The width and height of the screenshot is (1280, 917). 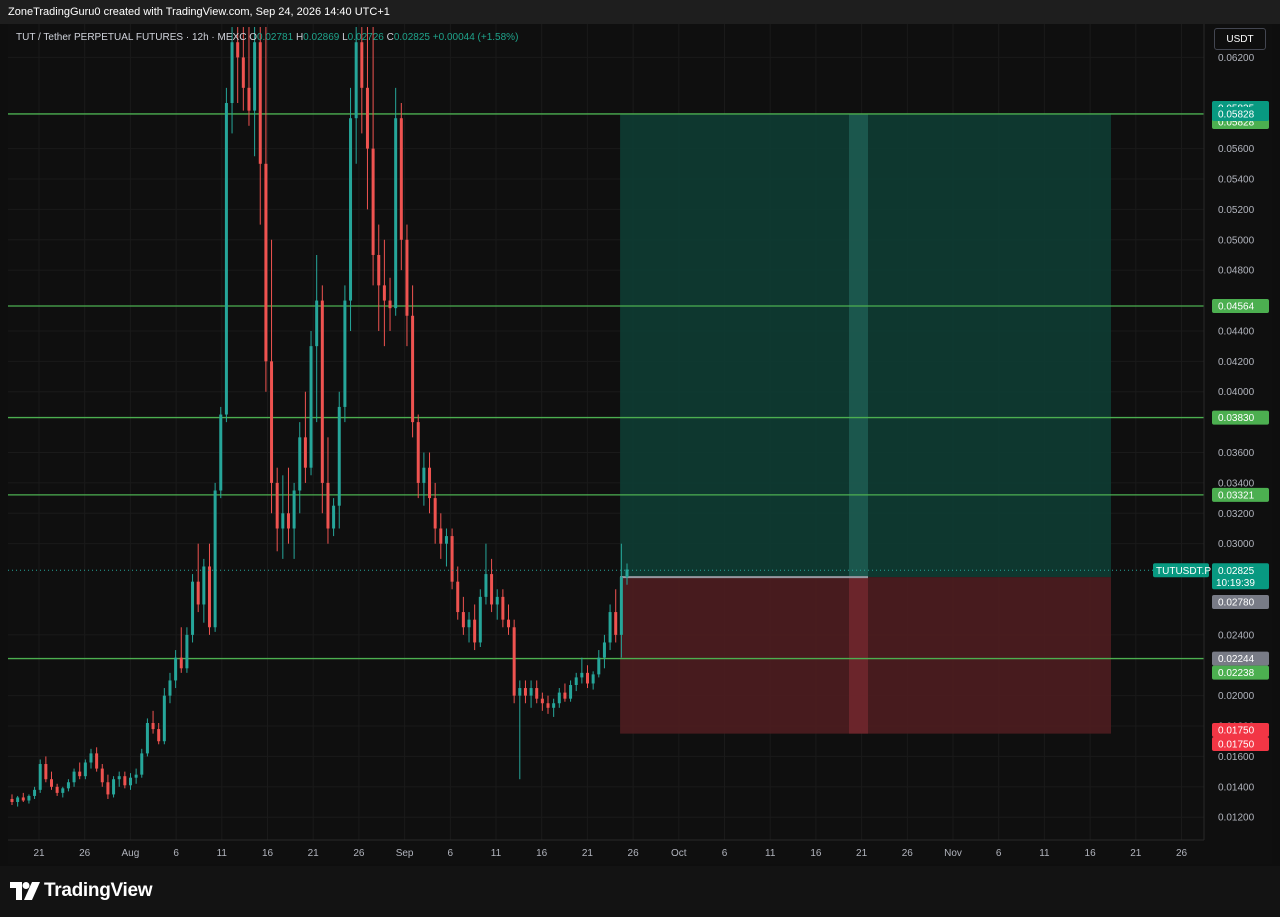 What do you see at coordinates (1236, 635) in the screenshot?
I see `y-tick-label: 0.02400` at bounding box center [1236, 635].